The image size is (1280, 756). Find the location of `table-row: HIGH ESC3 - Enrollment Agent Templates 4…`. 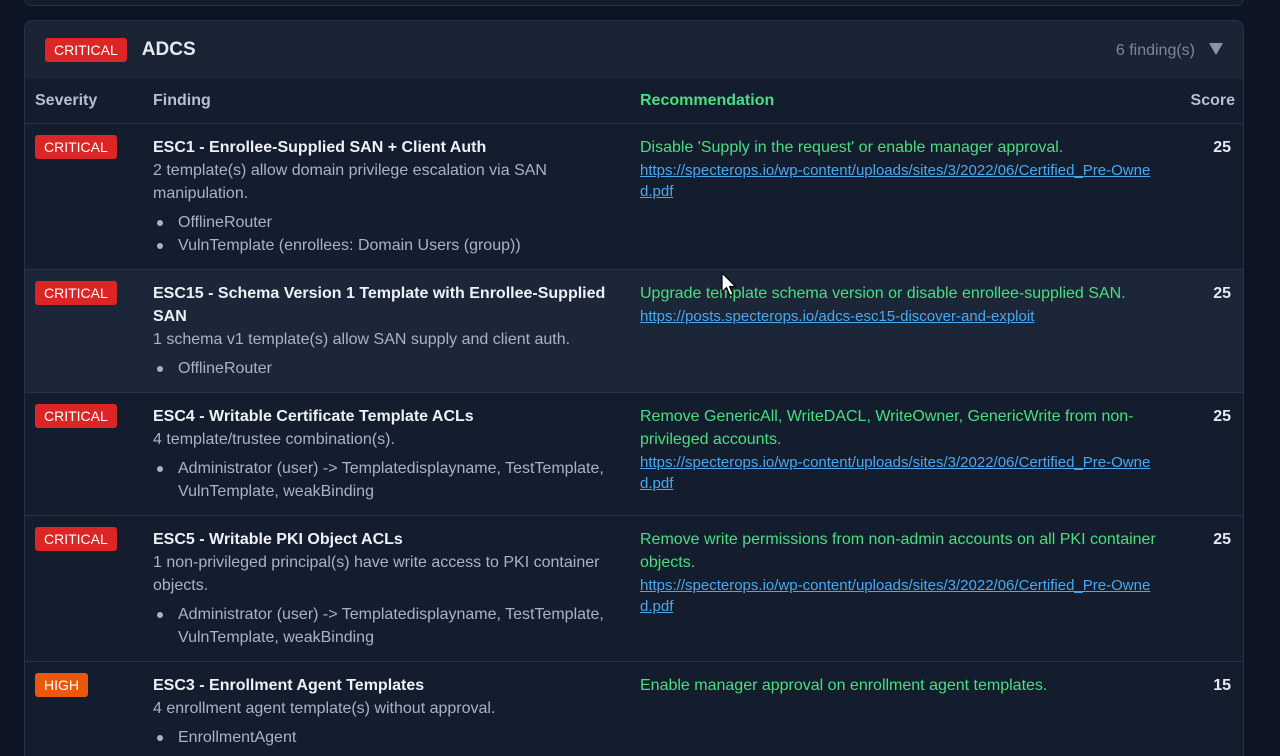

table-row: HIGH ESC3 - Enrollment Agent Templates 4… is located at coordinates (634, 708).